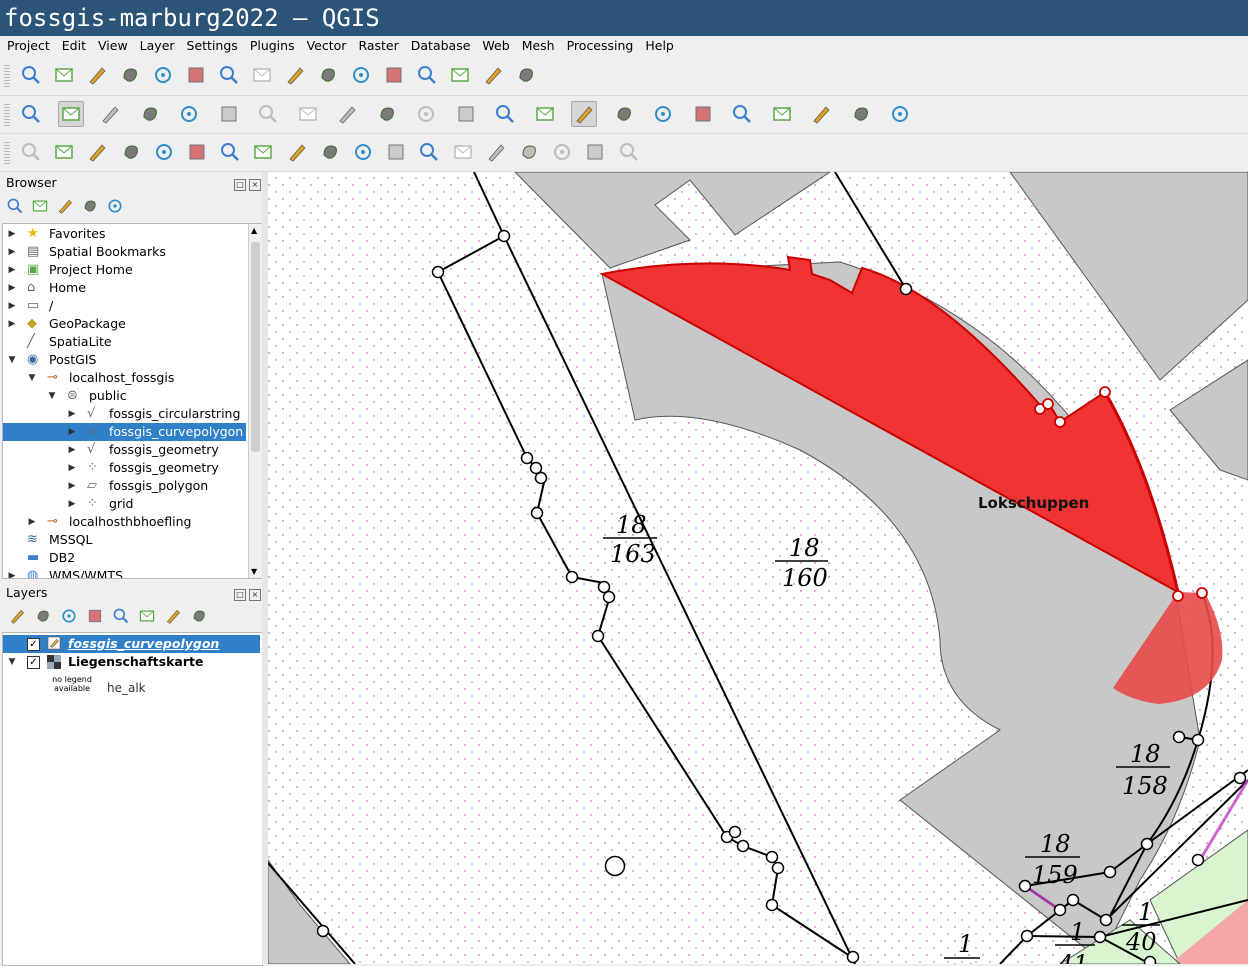 This screenshot has height=966, width=1248. What do you see at coordinates (295, 75) in the screenshot?
I see `zoom-last-icon` at bounding box center [295, 75].